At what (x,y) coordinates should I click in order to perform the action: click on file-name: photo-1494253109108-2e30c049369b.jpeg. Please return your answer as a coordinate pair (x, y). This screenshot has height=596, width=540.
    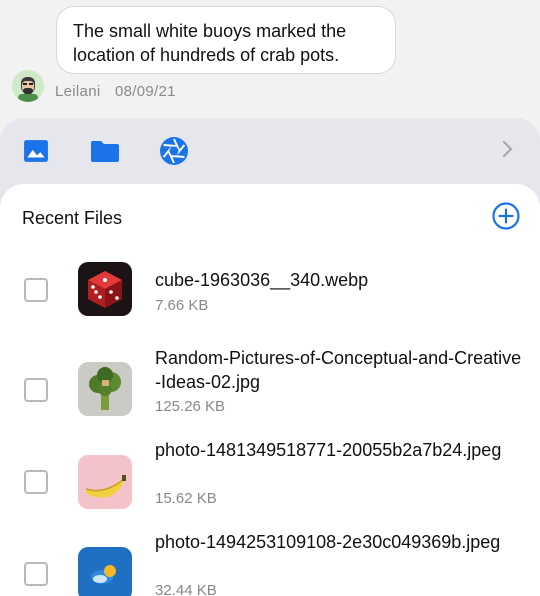
    Looking at the image, I should click on (328, 542).